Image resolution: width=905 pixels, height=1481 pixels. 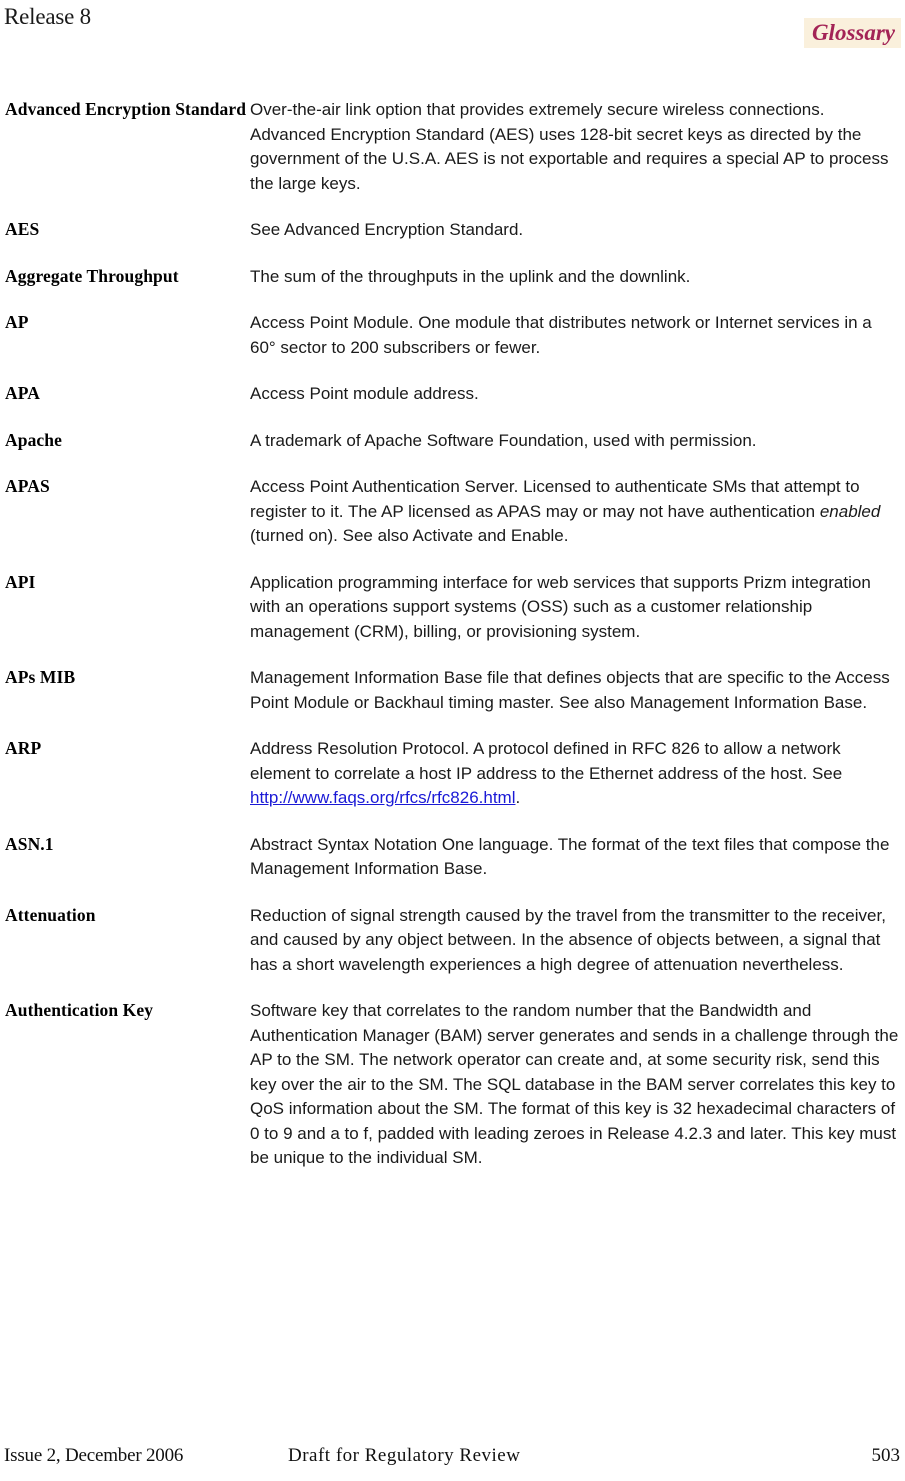 I want to click on definition-text: ., so click(x=518, y=797).